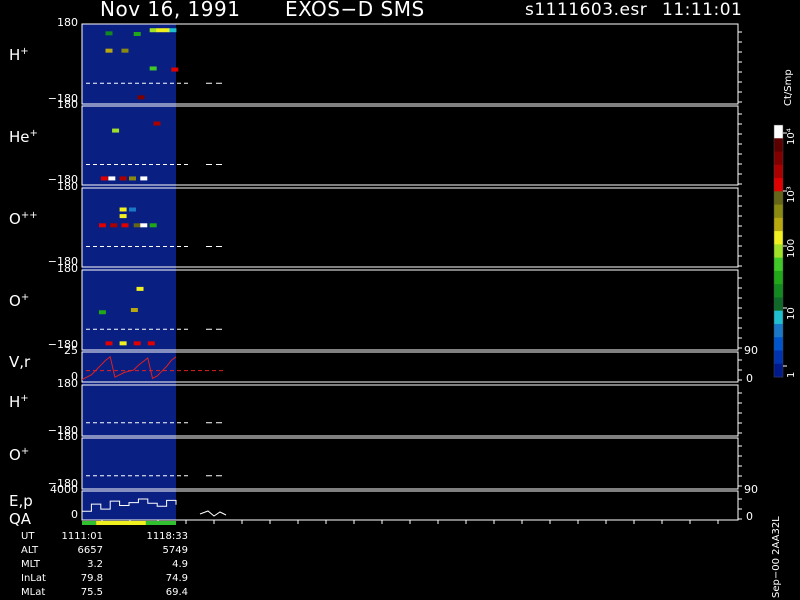  Describe the element at coordinates (129, 272) in the screenshot. I see `data-coverage-region` at that location.